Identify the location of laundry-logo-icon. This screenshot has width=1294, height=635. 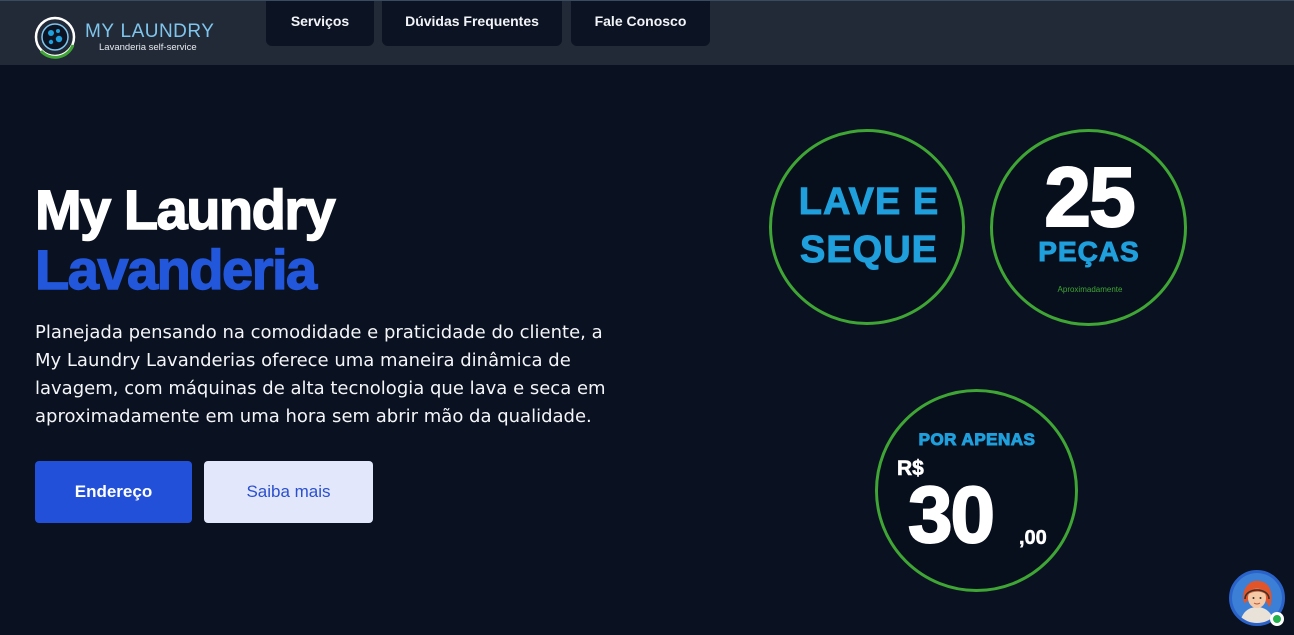
(55, 37).